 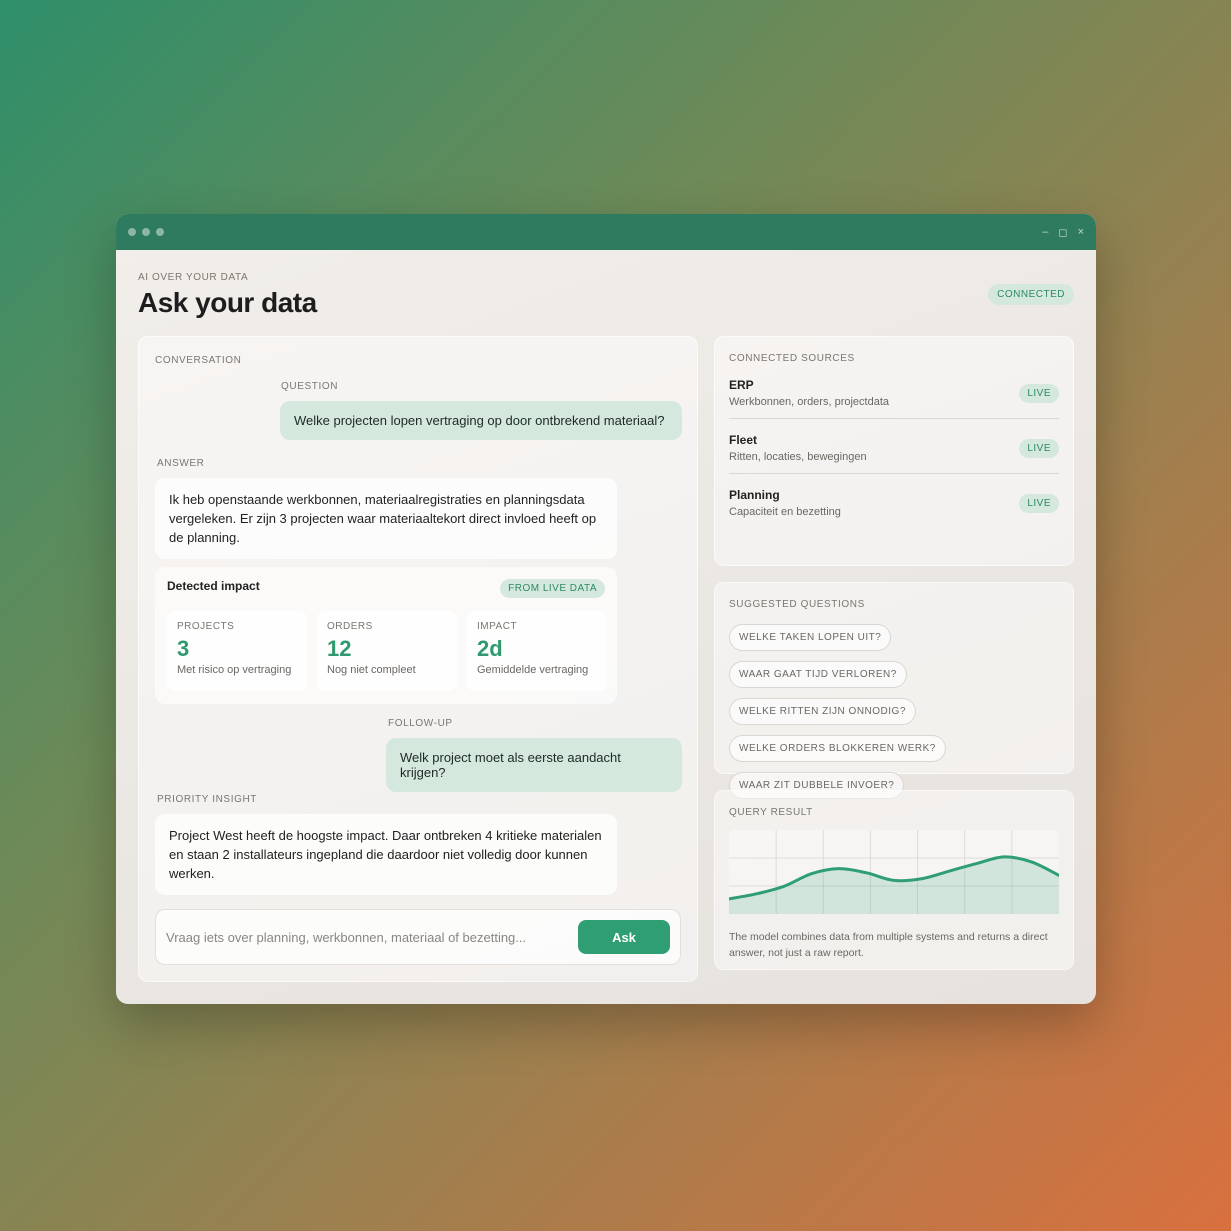 I want to click on source-name: Fleet, so click(x=743, y=440).